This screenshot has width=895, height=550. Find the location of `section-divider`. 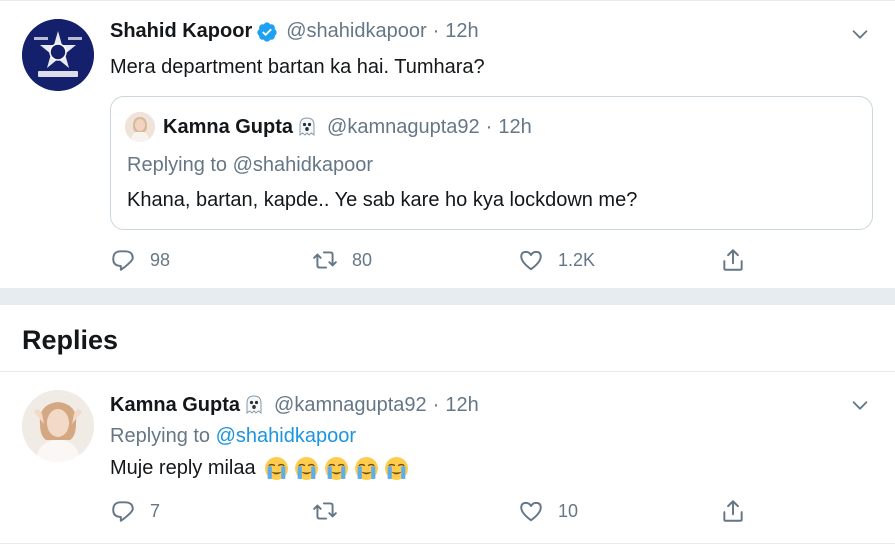

section-divider is located at coordinates (447, 296).